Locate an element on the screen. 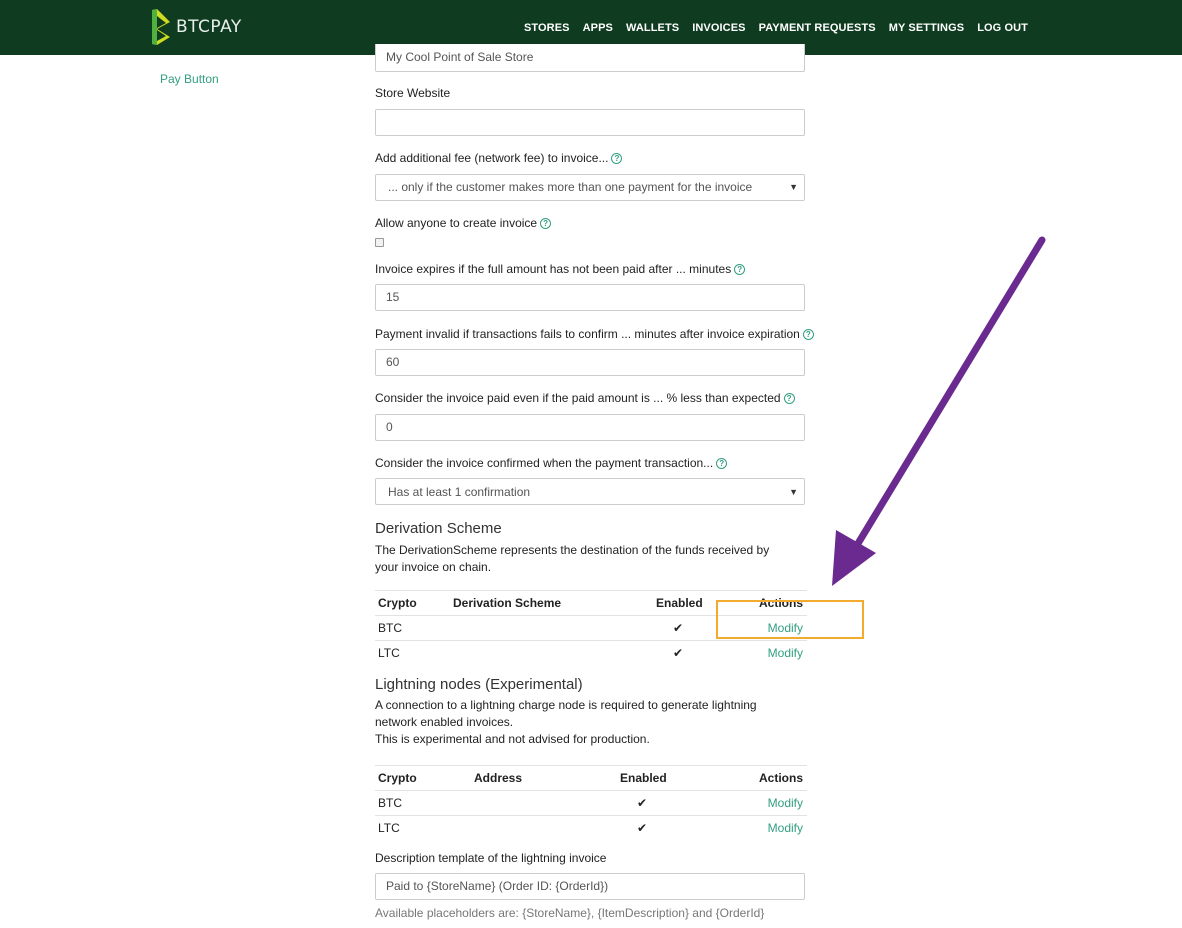 The height and width of the screenshot is (928, 1182). store-website-label: Store Website is located at coordinates (413, 93).